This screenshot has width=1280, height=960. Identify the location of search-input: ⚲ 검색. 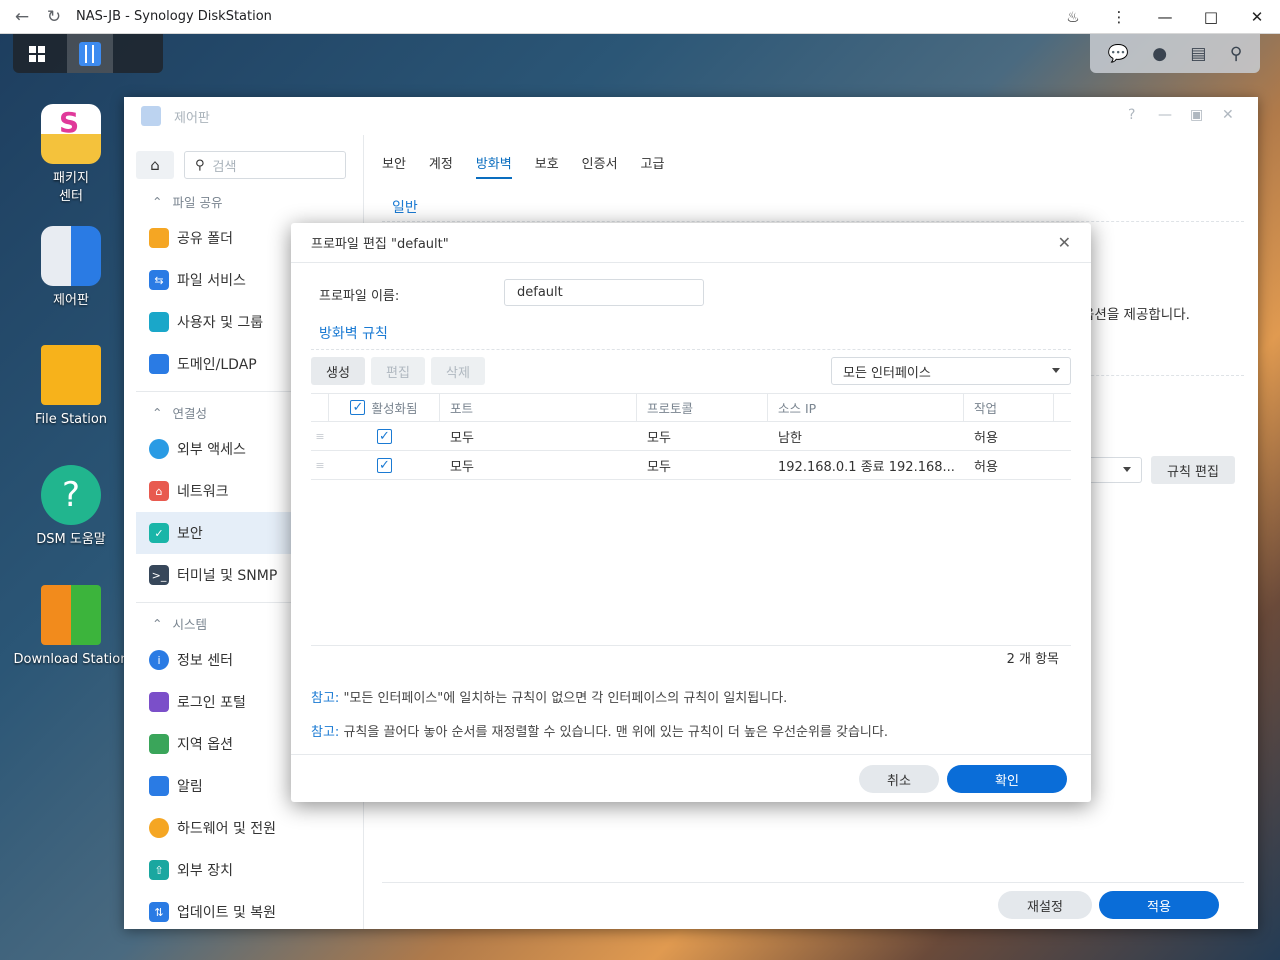
(265, 165).